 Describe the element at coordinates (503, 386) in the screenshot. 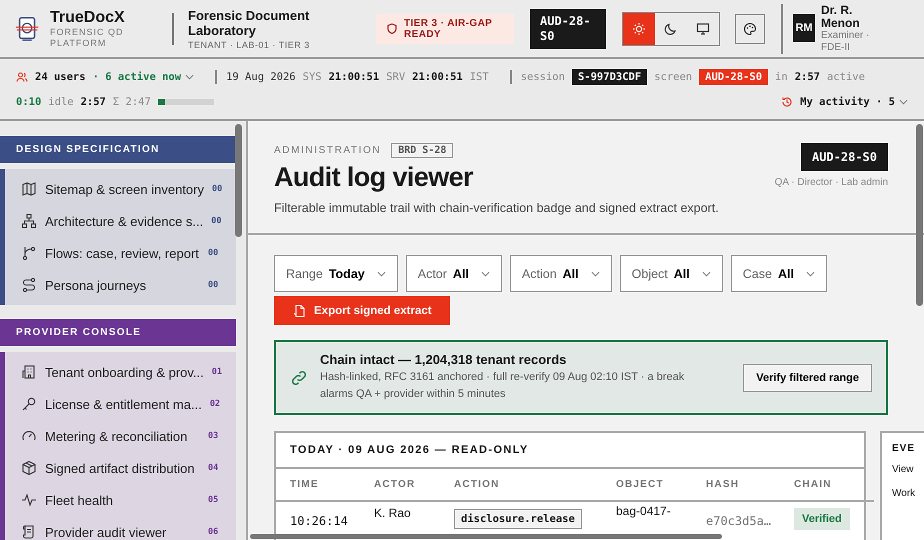

I see `chain-status-detail: Hash-linked, RFC 3161 anchored · full re-verify 09 Aug 02:10 IST · a break alarms QA + provider within 5 minutes` at that location.